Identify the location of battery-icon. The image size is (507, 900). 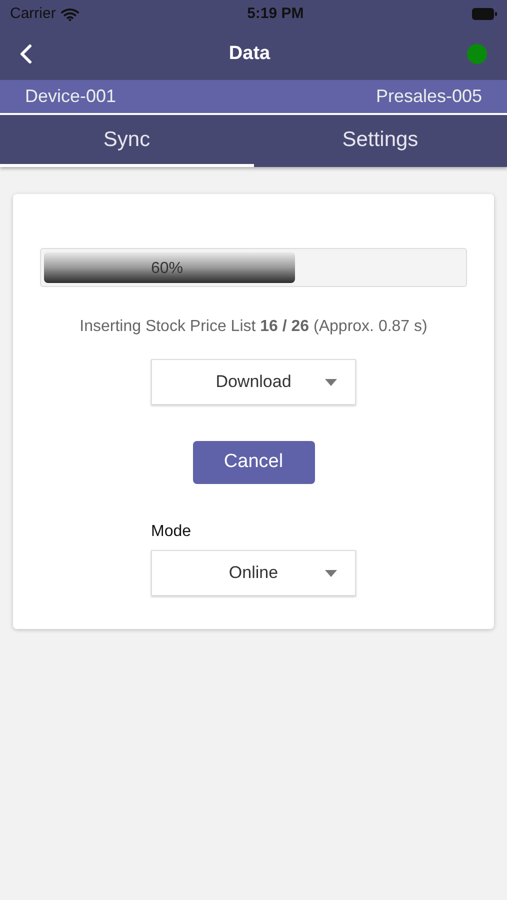
(484, 14).